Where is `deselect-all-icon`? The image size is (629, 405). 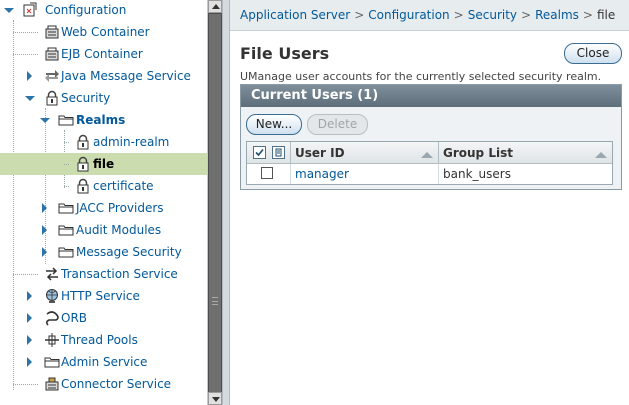 deselect-all-icon is located at coordinates (278, 152).